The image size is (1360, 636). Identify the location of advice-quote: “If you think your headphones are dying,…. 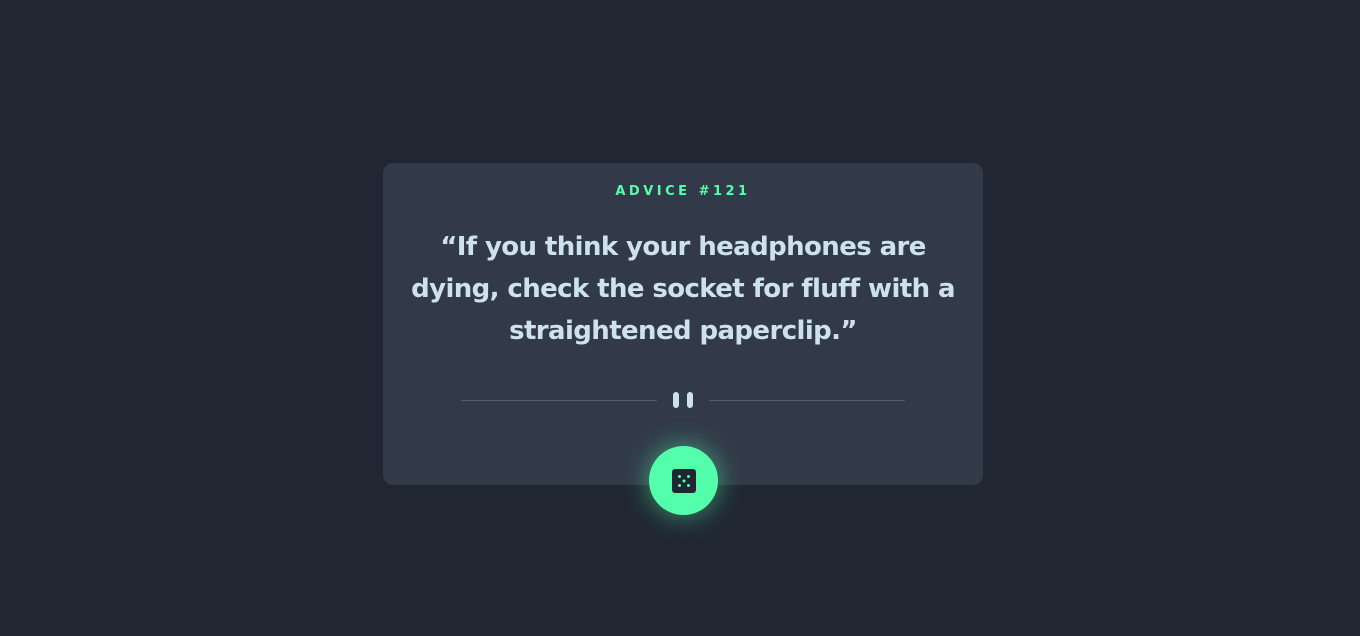
(683, 289).